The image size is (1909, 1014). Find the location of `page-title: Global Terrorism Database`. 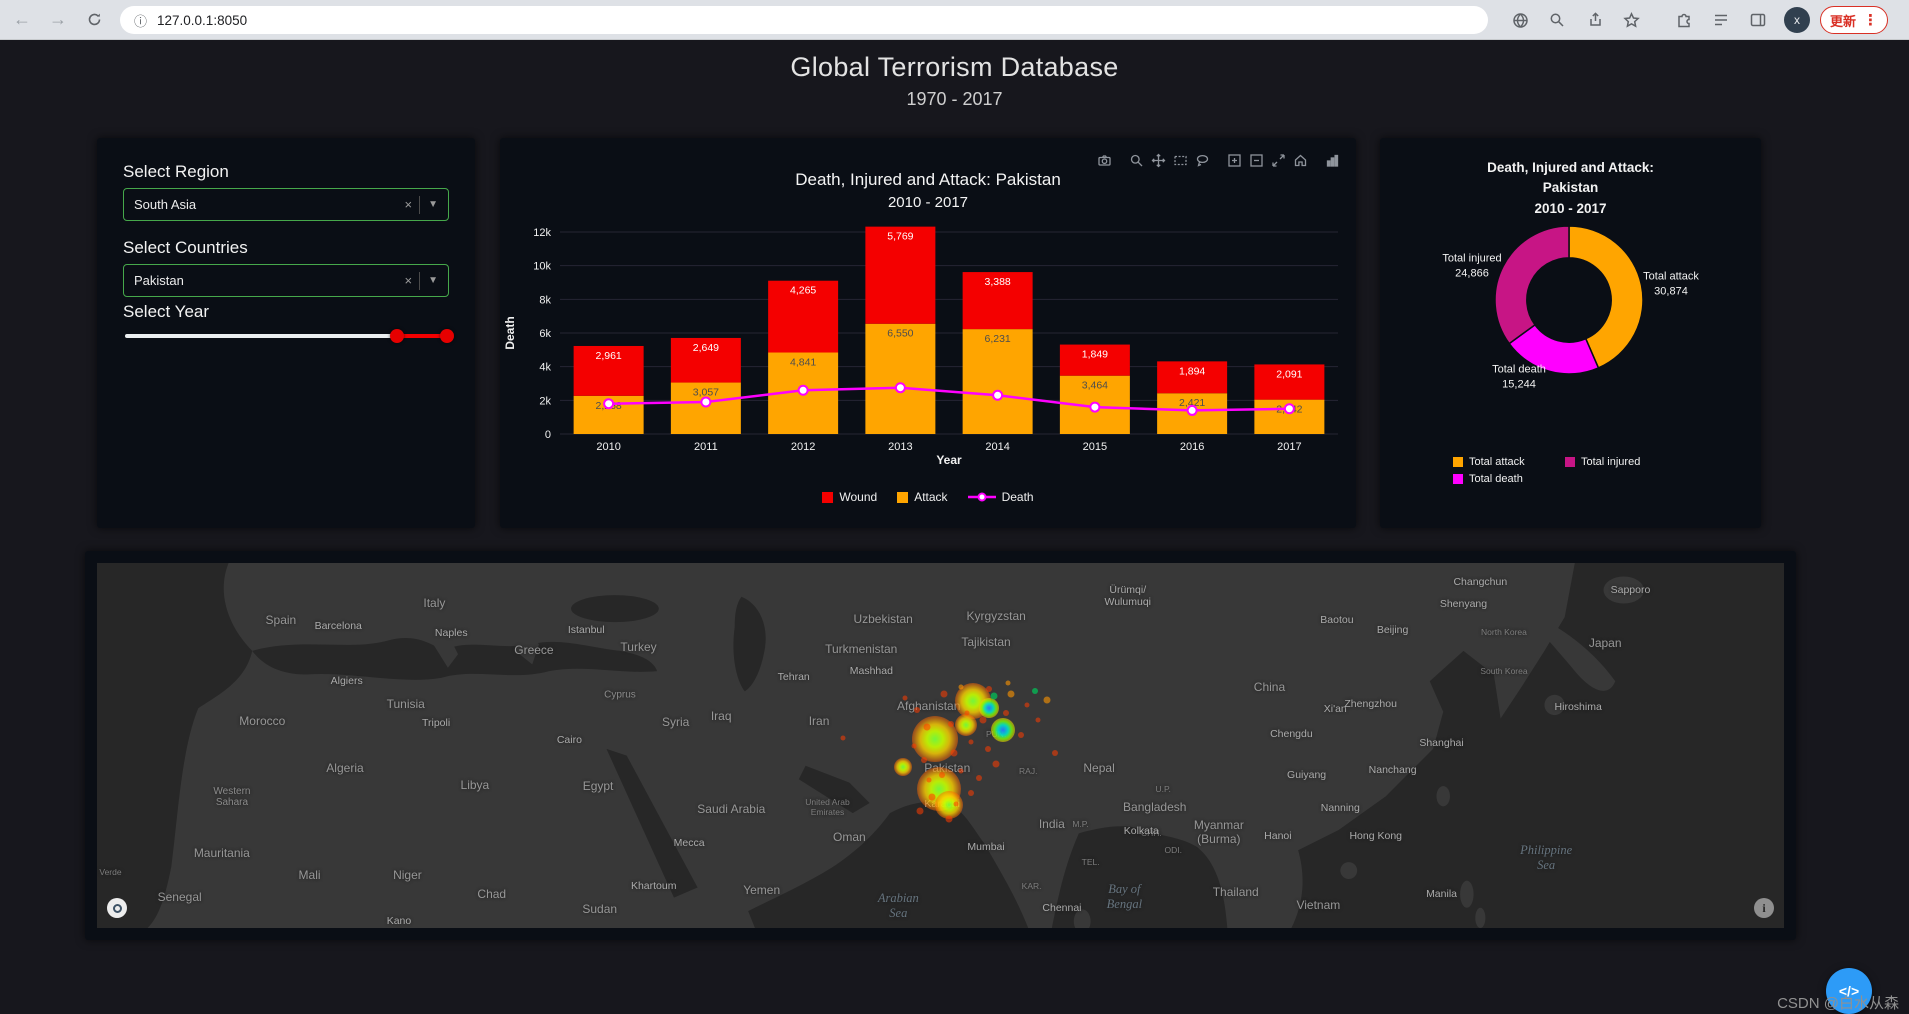

page-title: Global Terrorism Database is located at coordinates (954, 67).